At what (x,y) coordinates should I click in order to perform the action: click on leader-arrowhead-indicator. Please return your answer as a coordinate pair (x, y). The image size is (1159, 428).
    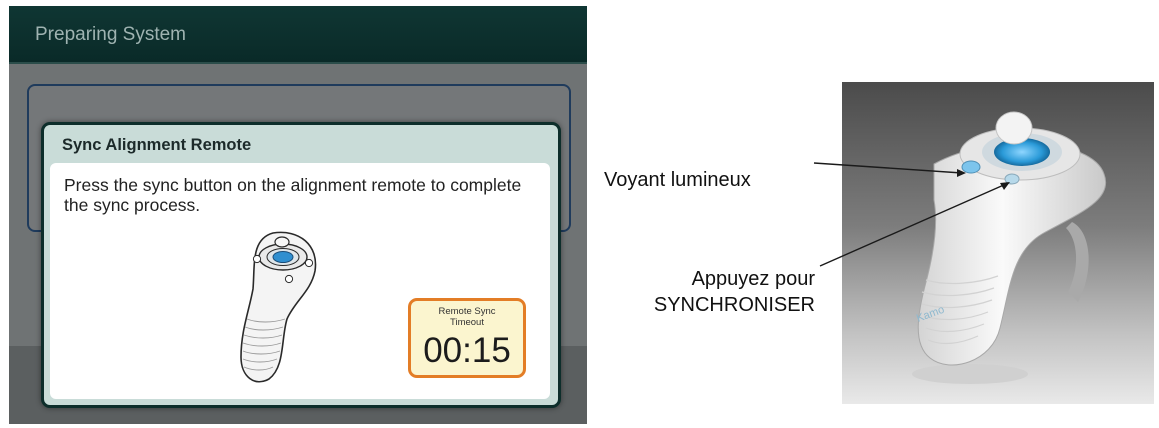
    Looking at the image, I should click on (961, 173).